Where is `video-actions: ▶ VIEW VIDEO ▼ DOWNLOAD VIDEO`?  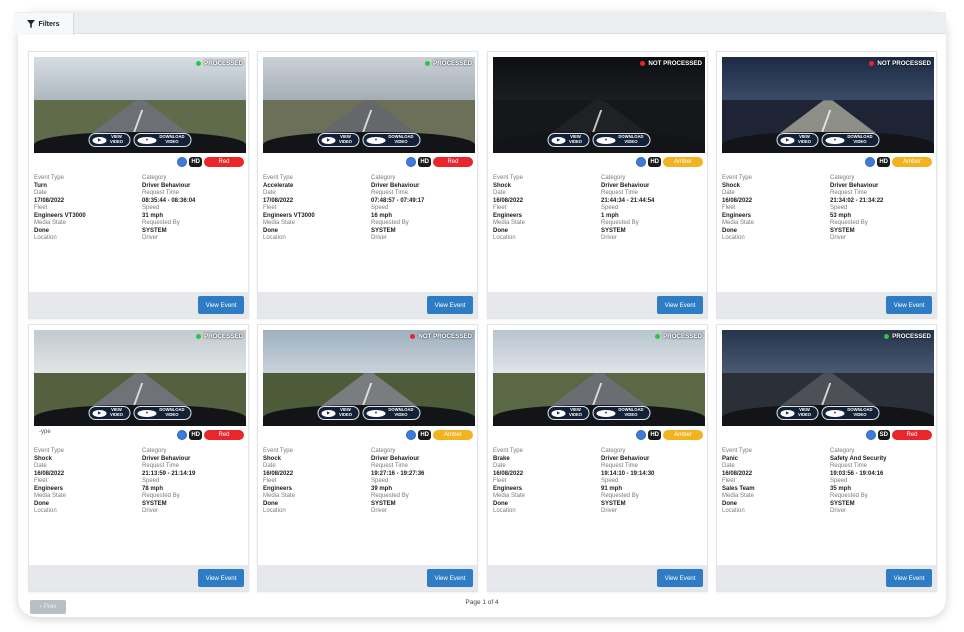 video-actions: ▶ VIEW VIDEO ▼ DOWNLOAD VIDEO is located at coordinates (828, 413).